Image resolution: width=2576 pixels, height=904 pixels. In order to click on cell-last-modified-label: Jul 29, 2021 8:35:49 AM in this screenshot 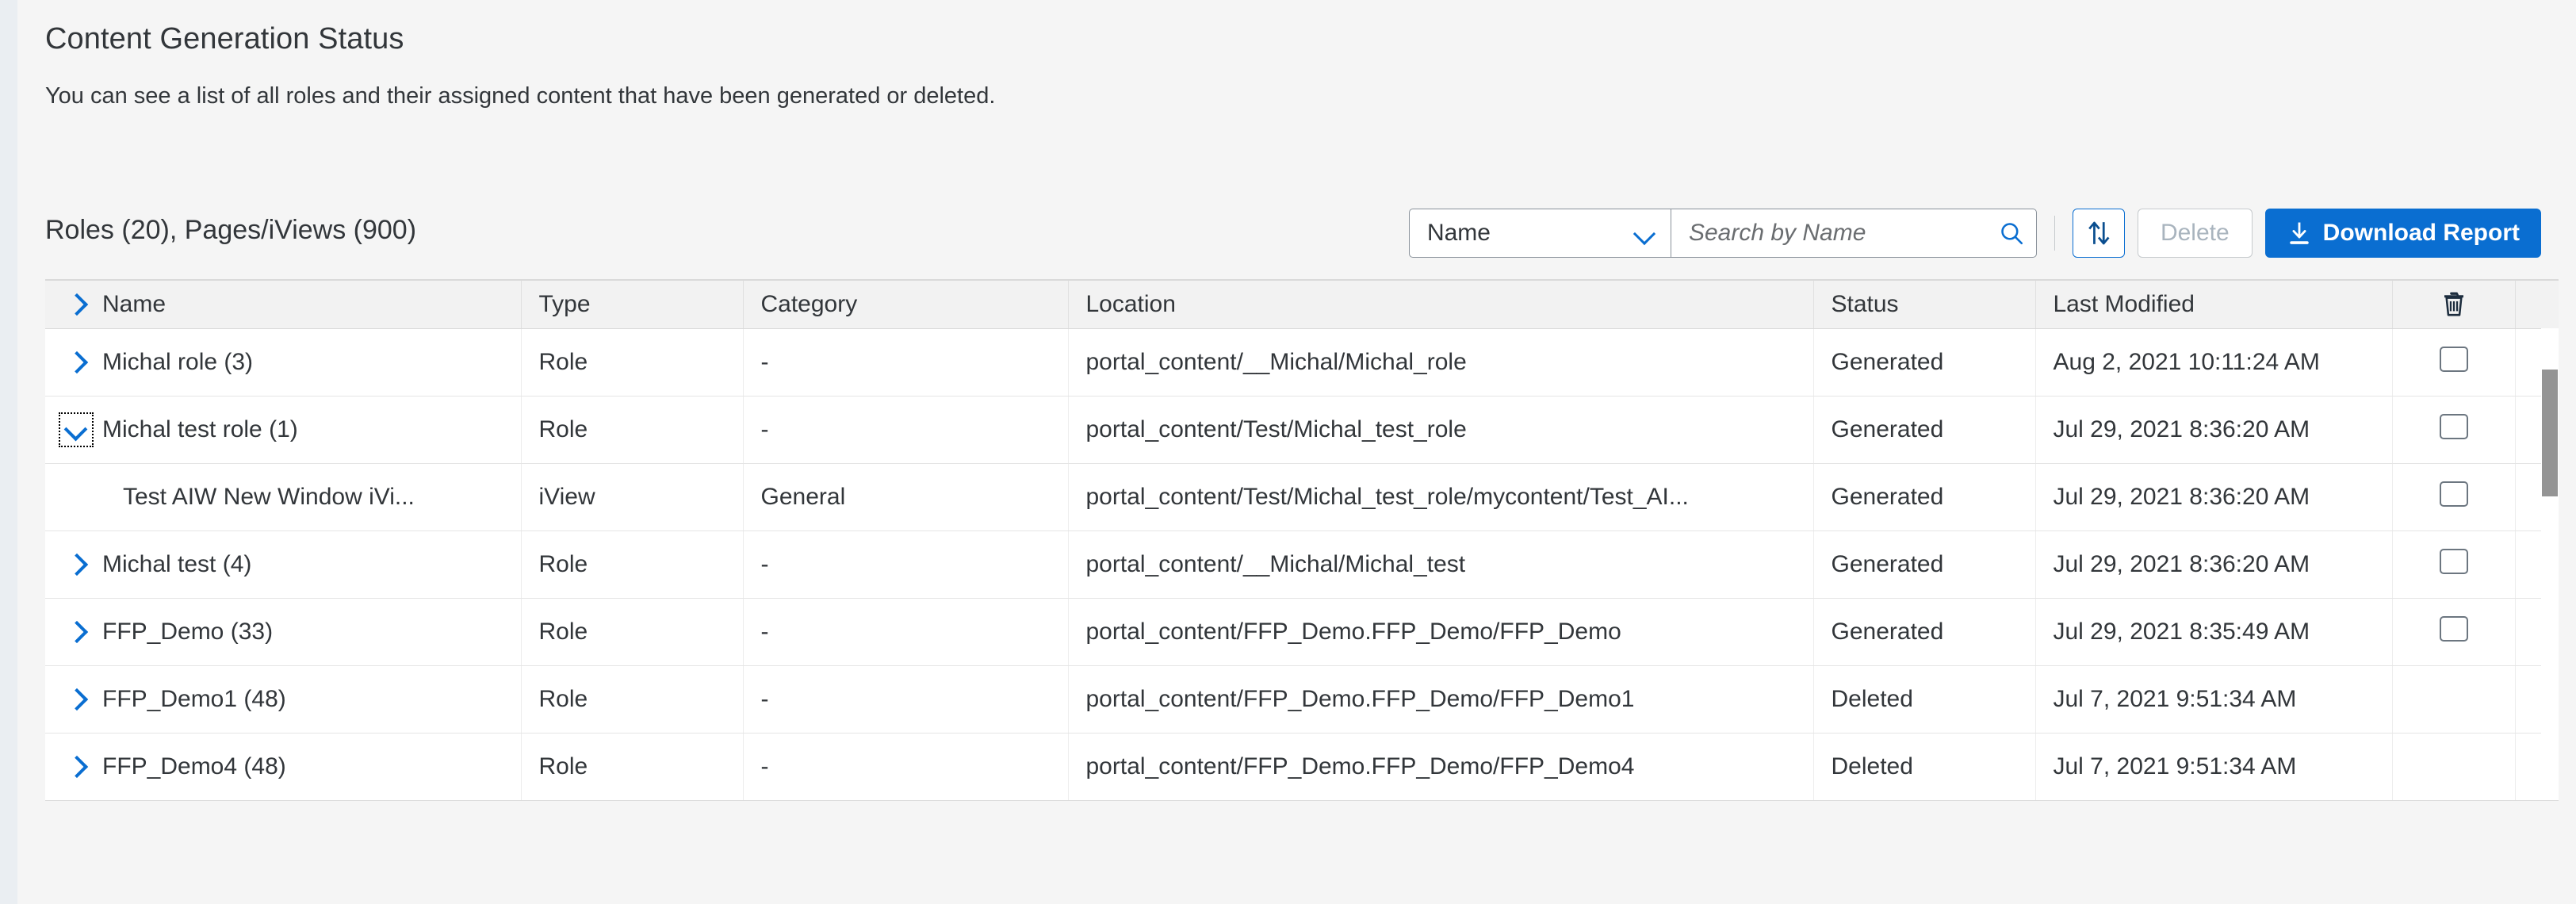, I will do `click(2181, 632)`.